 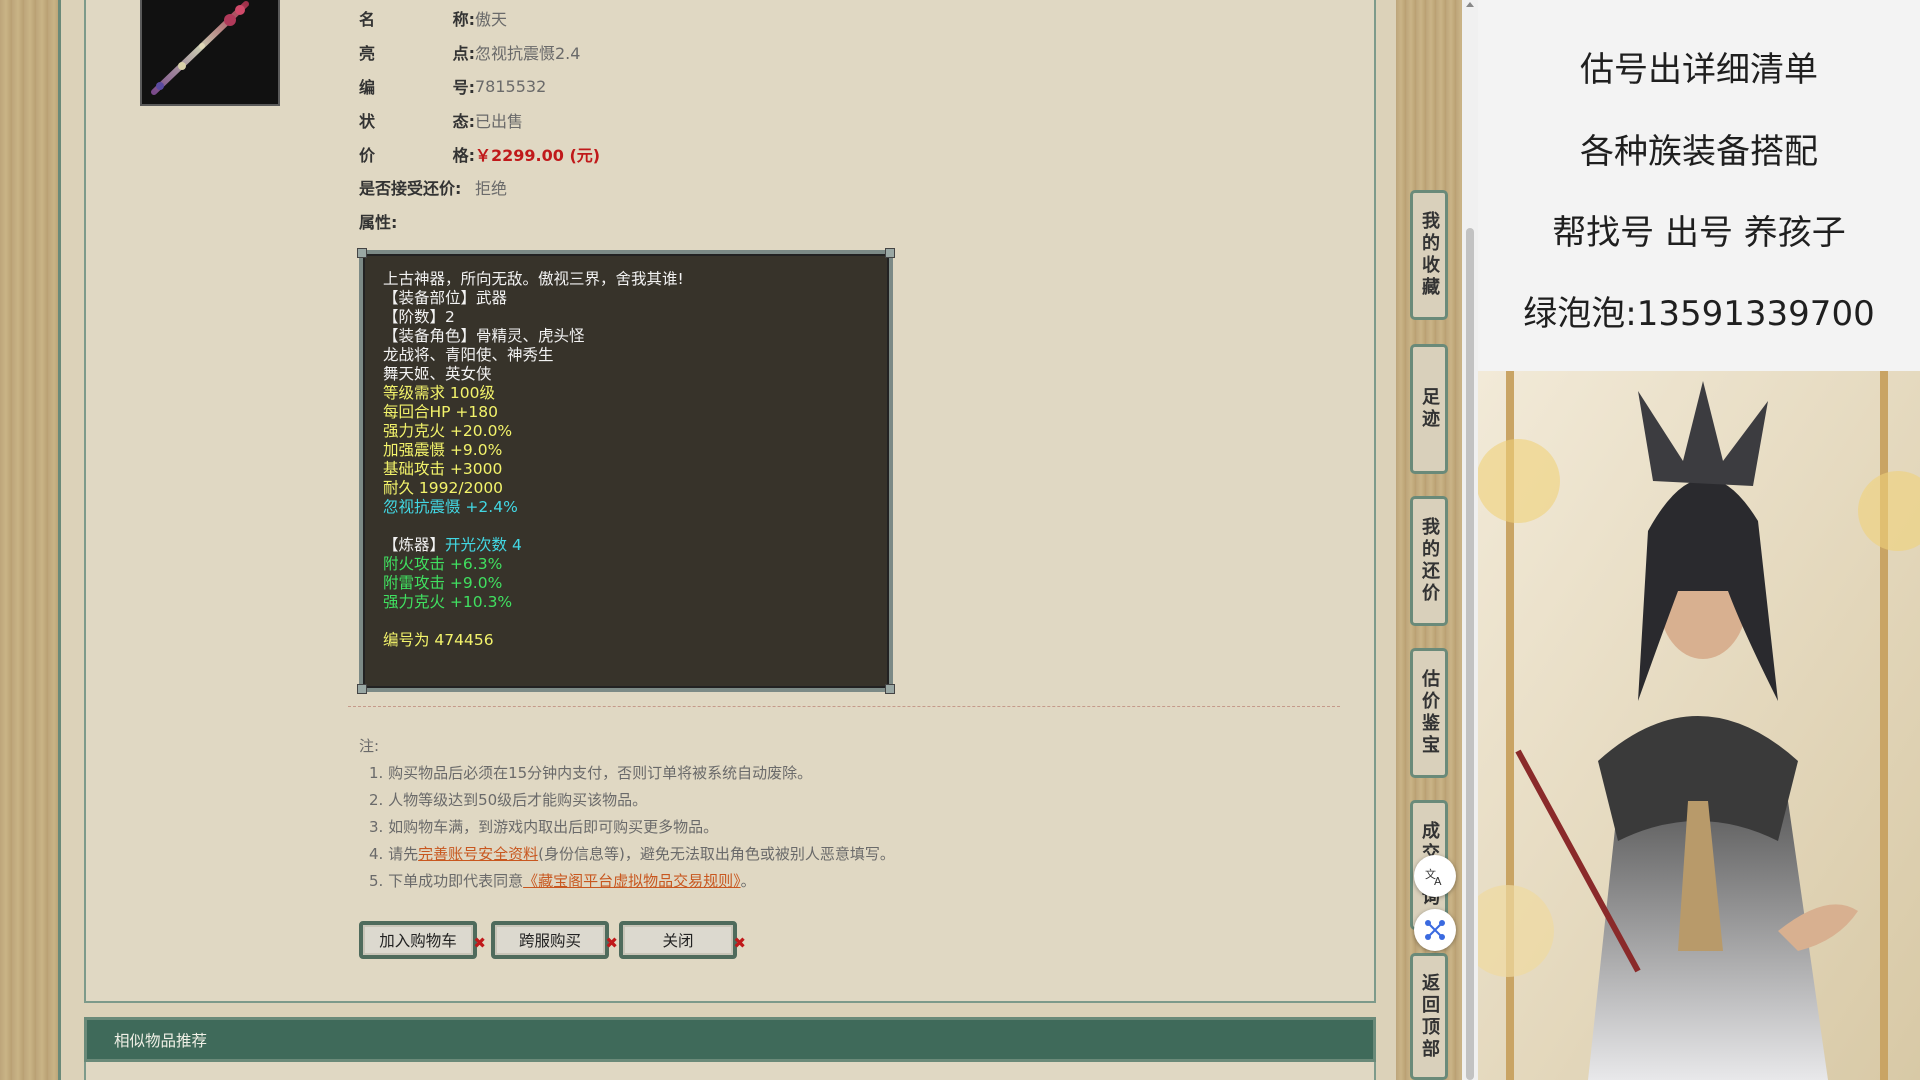 I want to click on attribute-line: 【阶数】2, so click(x=419, y=317).